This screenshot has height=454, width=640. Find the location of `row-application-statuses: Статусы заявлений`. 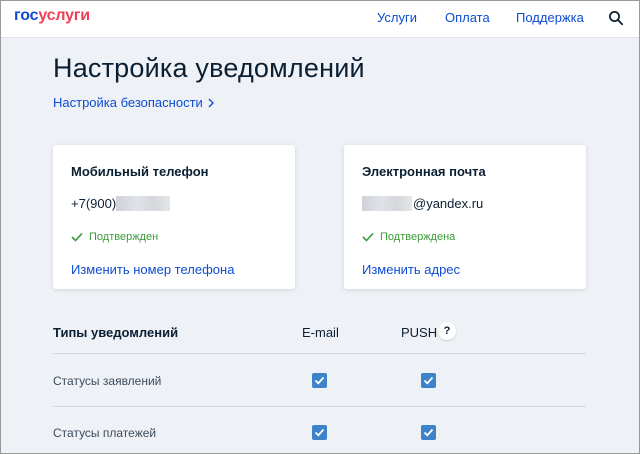

row-application-statuses: Статусы заявлений is located at coordinates (107, 381).